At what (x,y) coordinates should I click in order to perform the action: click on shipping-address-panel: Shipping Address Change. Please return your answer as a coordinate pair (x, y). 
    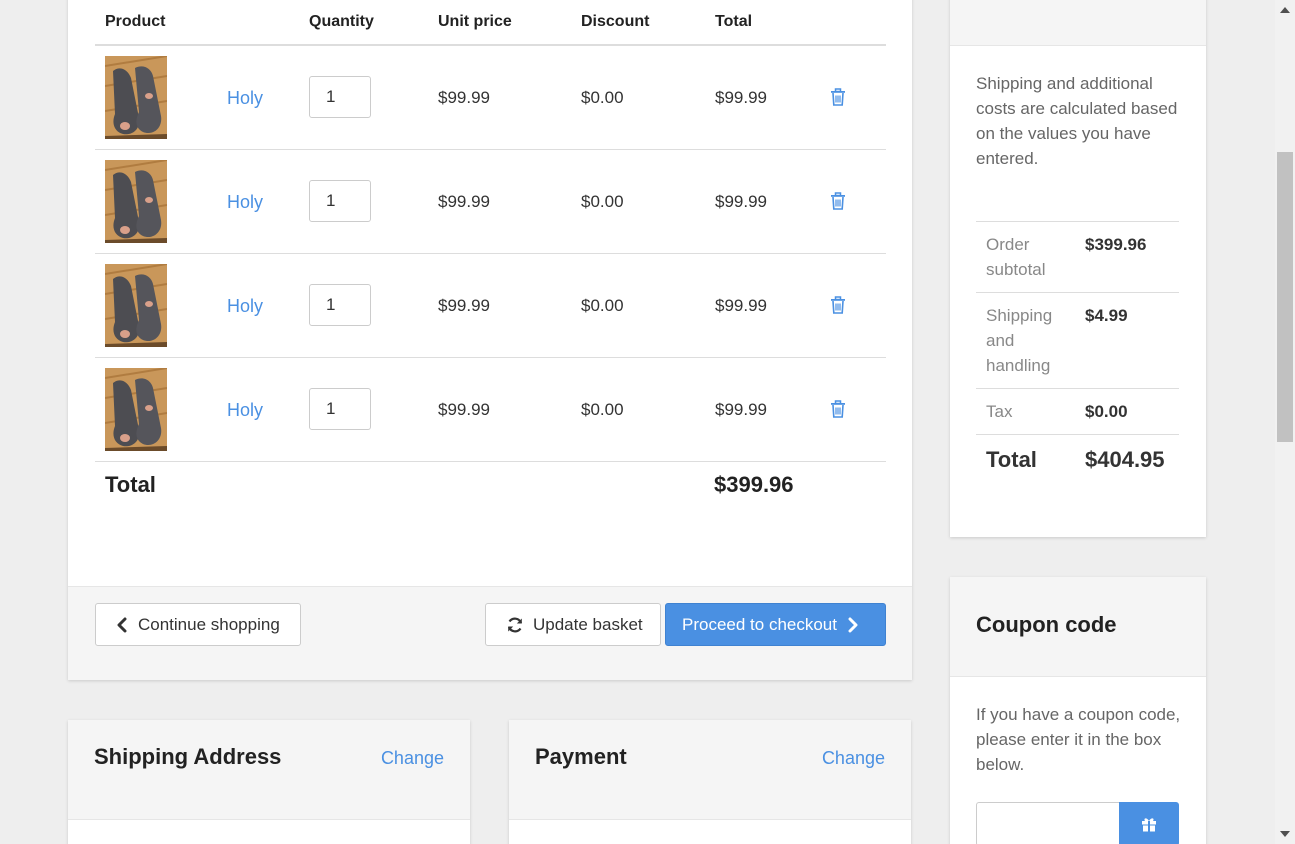
    Looking at the image, I should click on (269, 782).